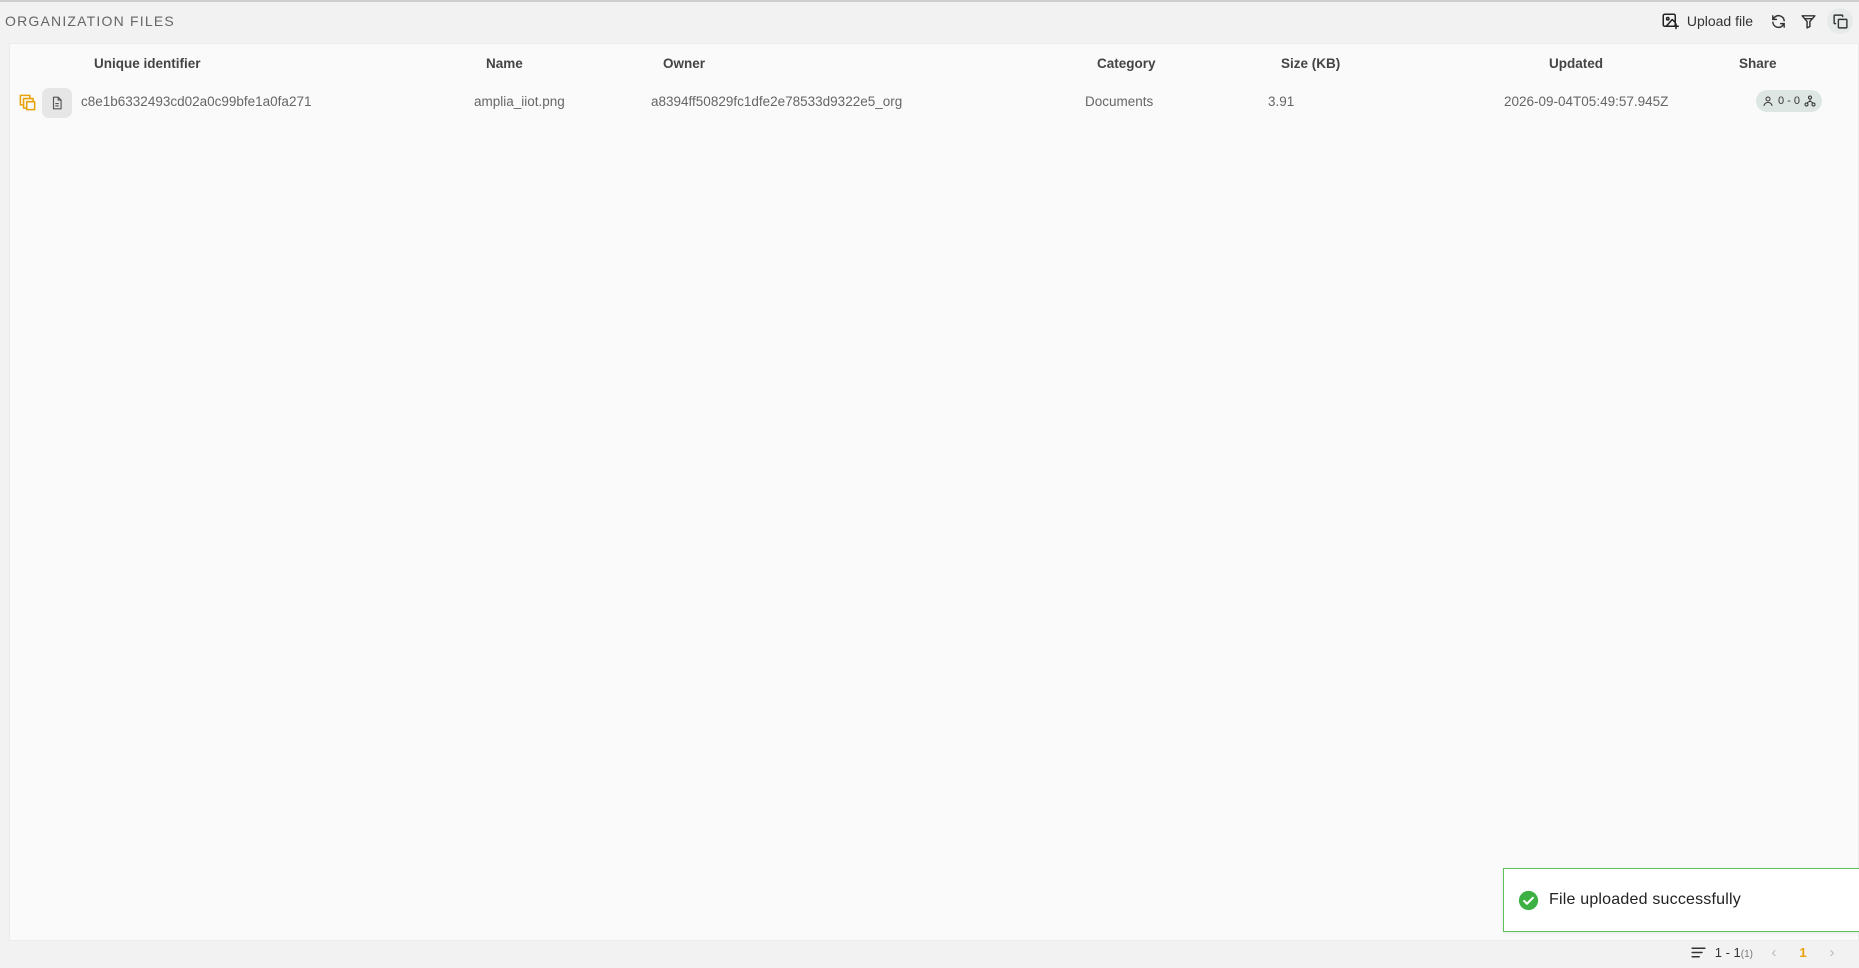 This screenshot has height=968, width=1859. Describe the element at coordinates (1126, 63) in the screenshot. I see `column-header-category: Category` at that location.